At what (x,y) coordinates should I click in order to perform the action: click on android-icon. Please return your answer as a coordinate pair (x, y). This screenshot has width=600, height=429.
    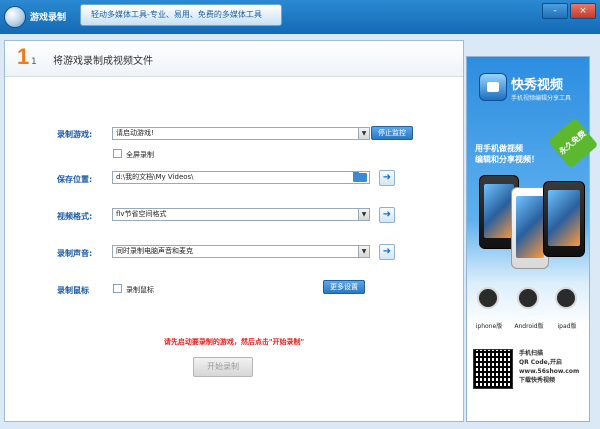
    Looking at the image, I should click on (528, 298).